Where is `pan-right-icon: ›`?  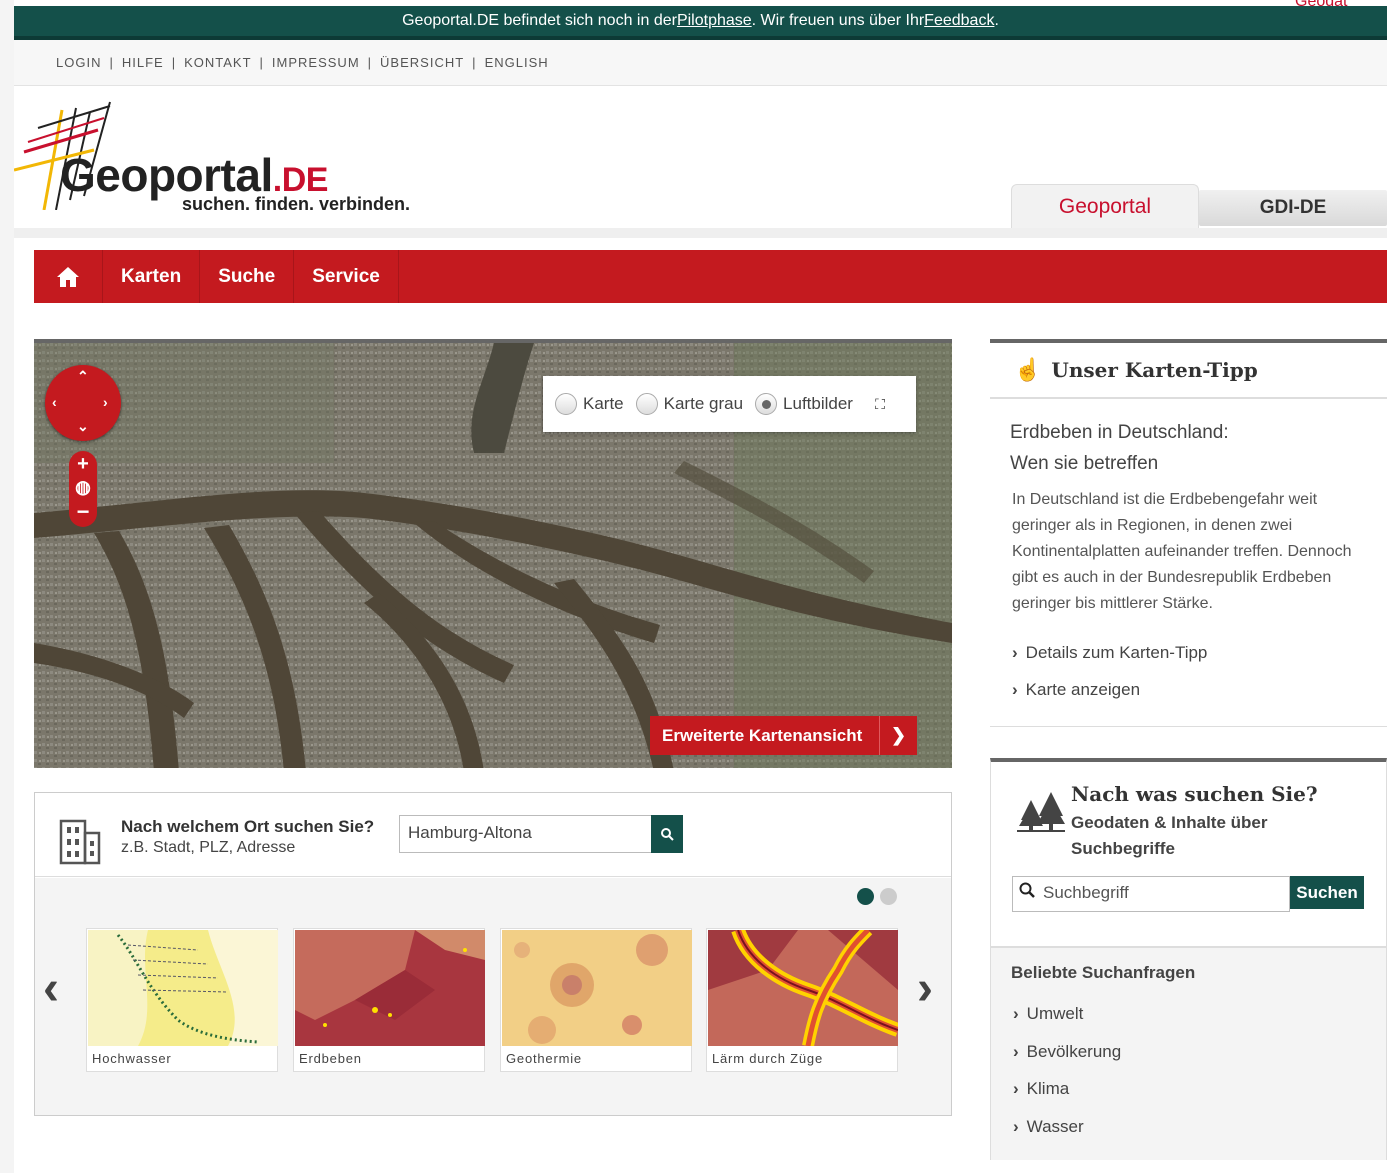 pan-right-icon: › is located at coordinates (105, 402).